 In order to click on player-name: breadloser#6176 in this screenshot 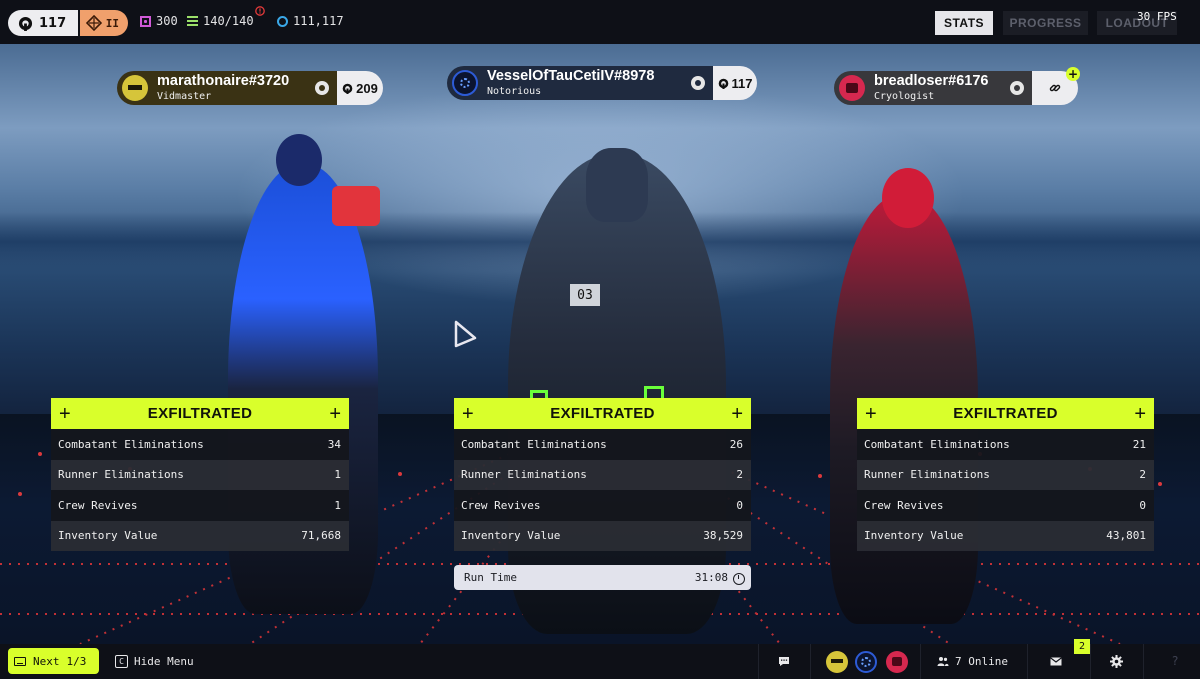, I will do `click(931, 81)`.